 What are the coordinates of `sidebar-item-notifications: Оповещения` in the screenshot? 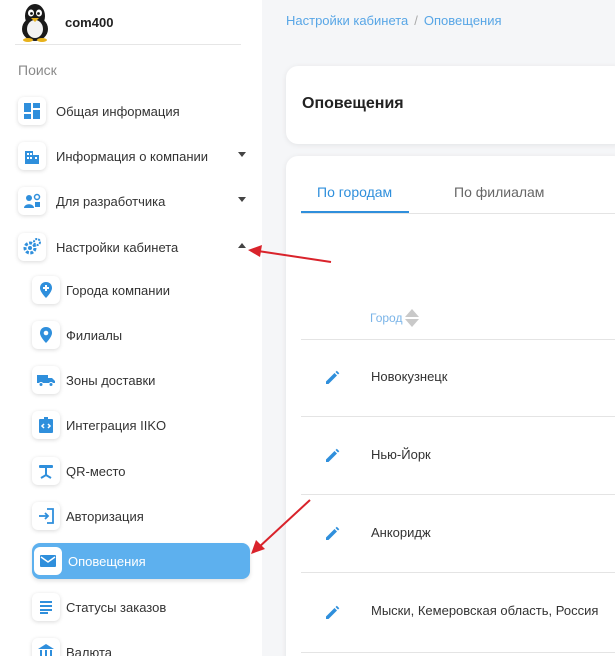 It's located at (141, 561).